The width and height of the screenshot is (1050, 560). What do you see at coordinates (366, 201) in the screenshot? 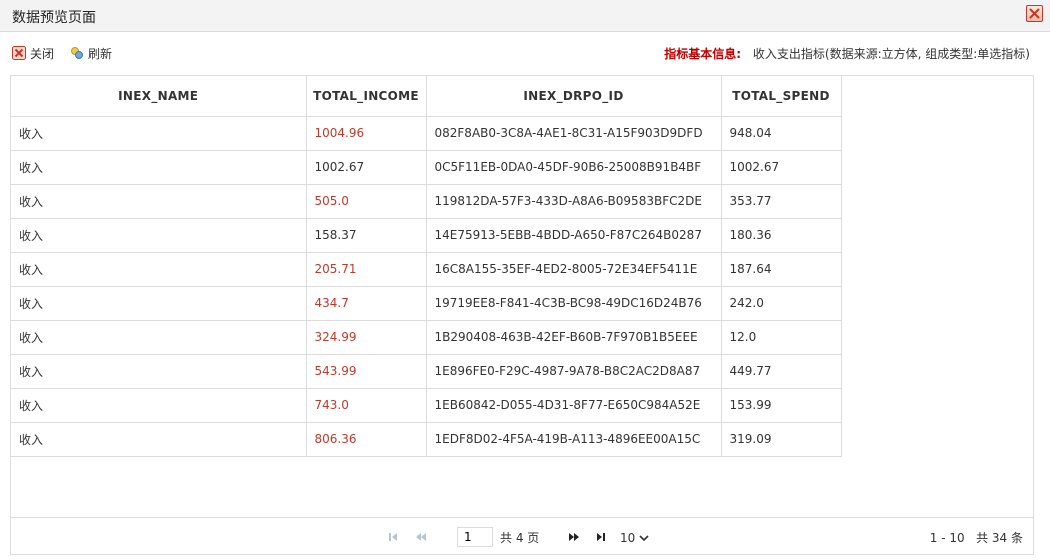
I see `total-income-cell: 505.0` at bounding box center [366, 201].